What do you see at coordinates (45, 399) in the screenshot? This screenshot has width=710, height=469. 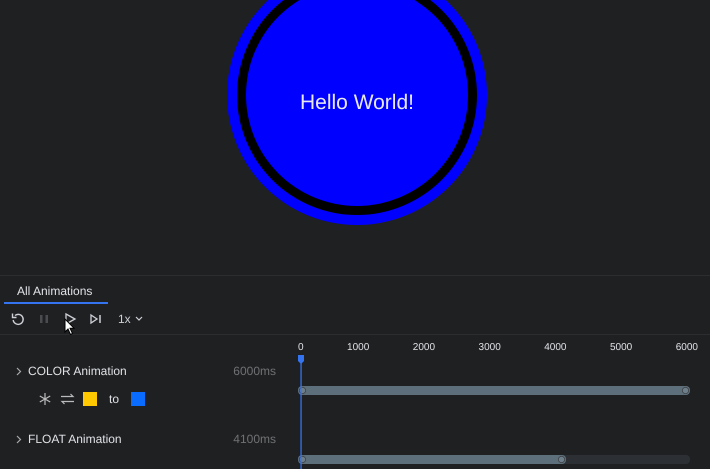 I see `snowflake-icon` at bounding box center [45, 399].